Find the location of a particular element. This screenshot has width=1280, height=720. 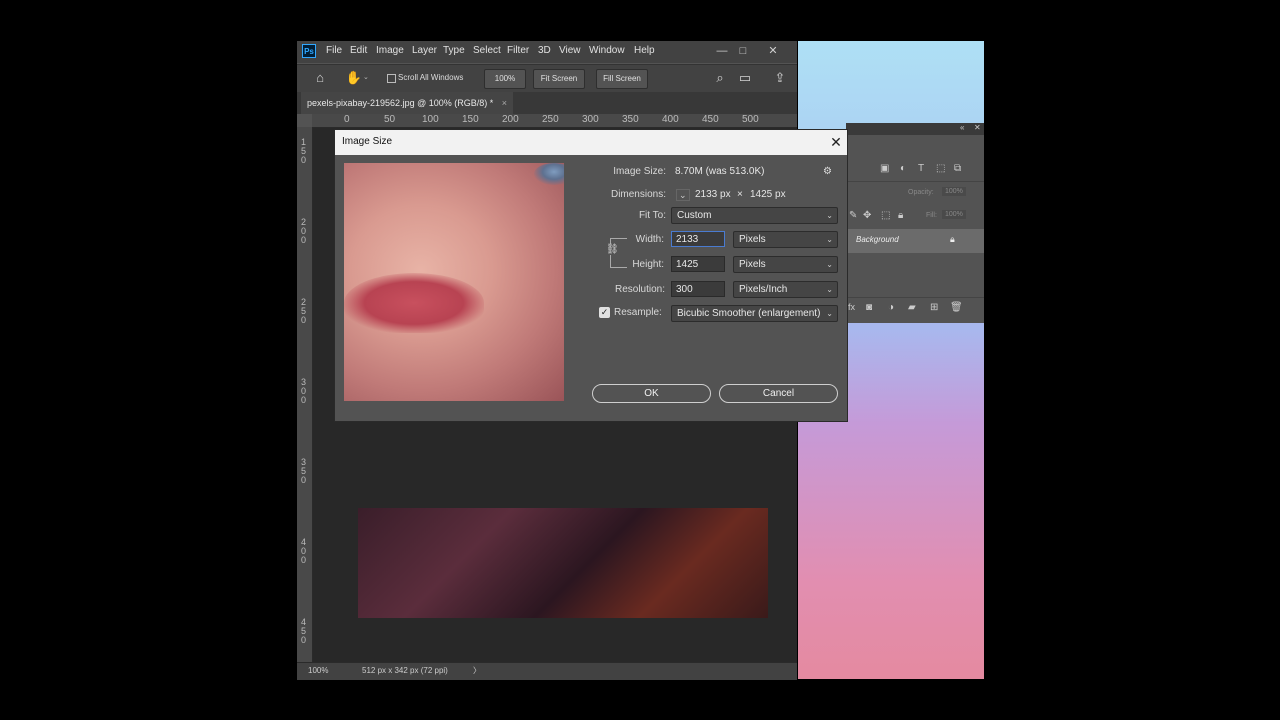

resample-select: Bicubic Smoother (enlargement) ⌄ is located at coordinates (754, 313).